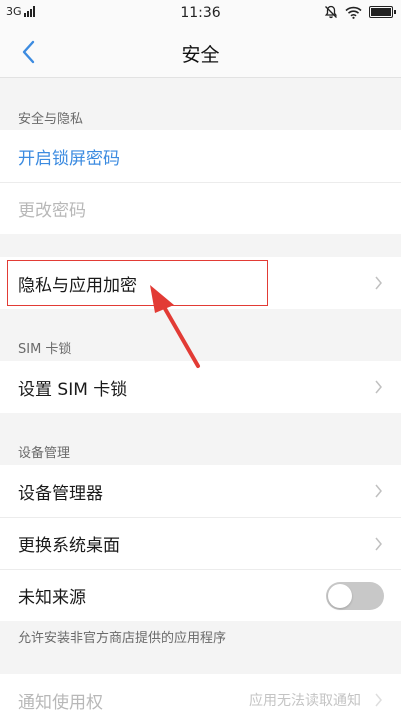 The width and height of the screenshot is (401, 714). I want to click on group-notification-access: 通知使用权 应用无法读取通知, so click(200, 694).